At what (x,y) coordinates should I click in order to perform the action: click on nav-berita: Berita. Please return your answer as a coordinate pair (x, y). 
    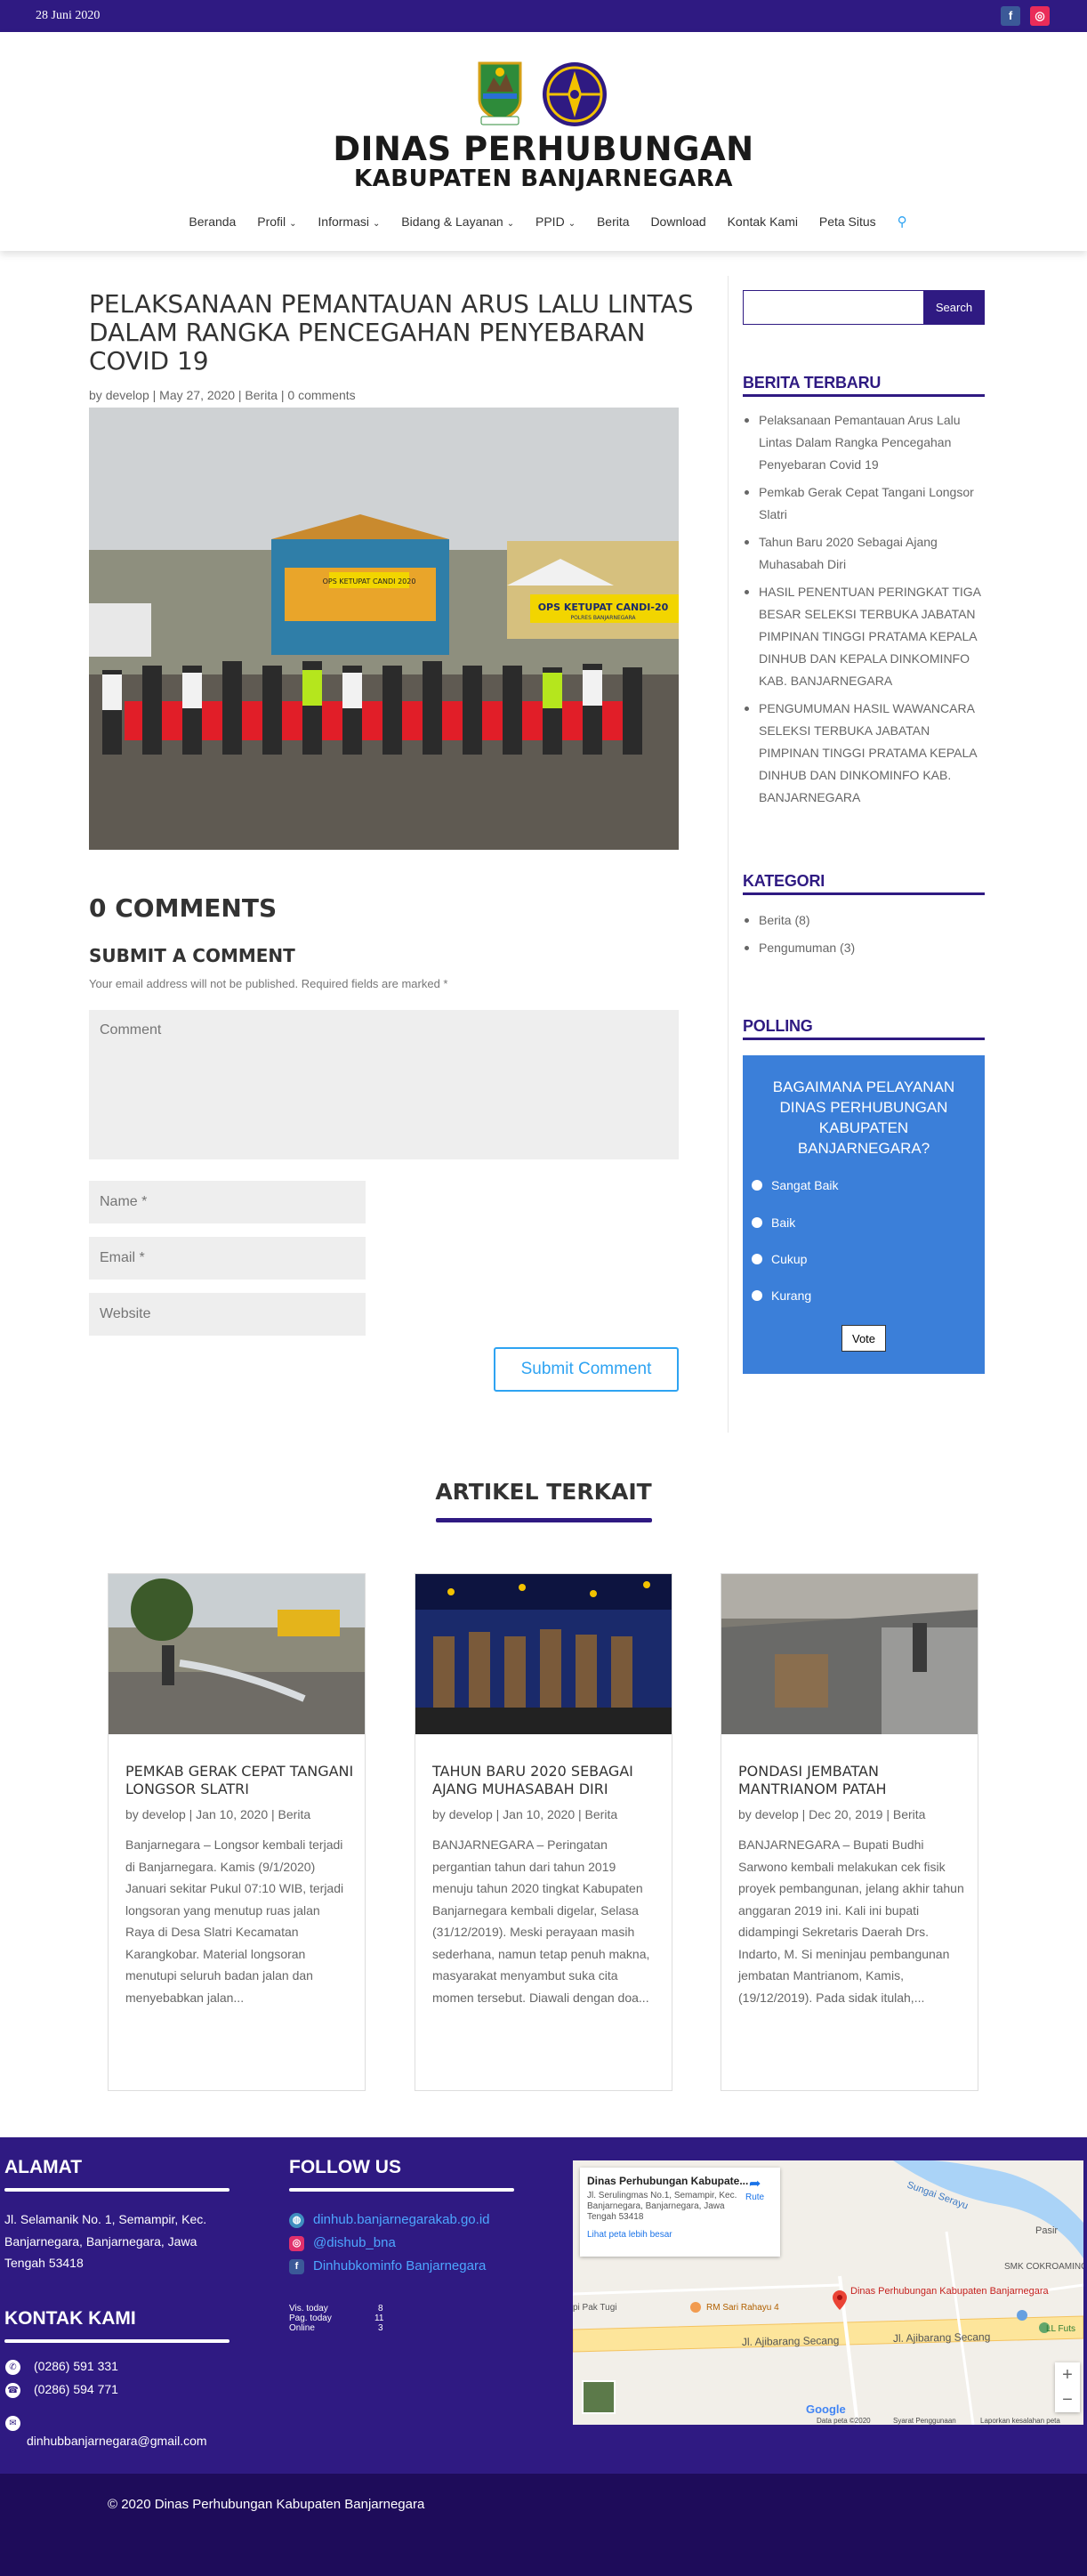
    Looking at the image, I should click on (613, 221).